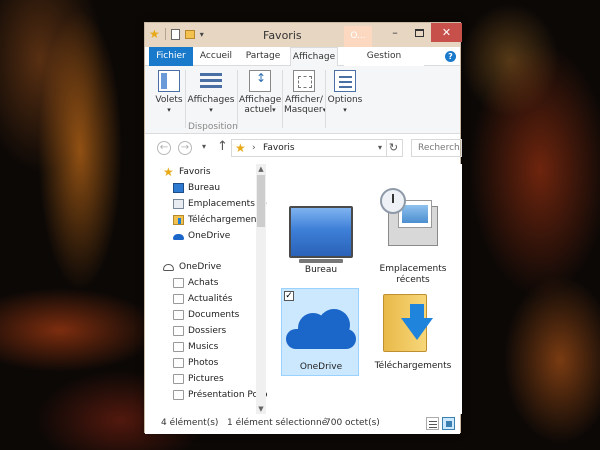 The height and width of the screenshot is (450, 600). What do you see at coordinates (279, 148) in the screenshot?
I see `address-path: Favoris` at bounding box center [279, 148].